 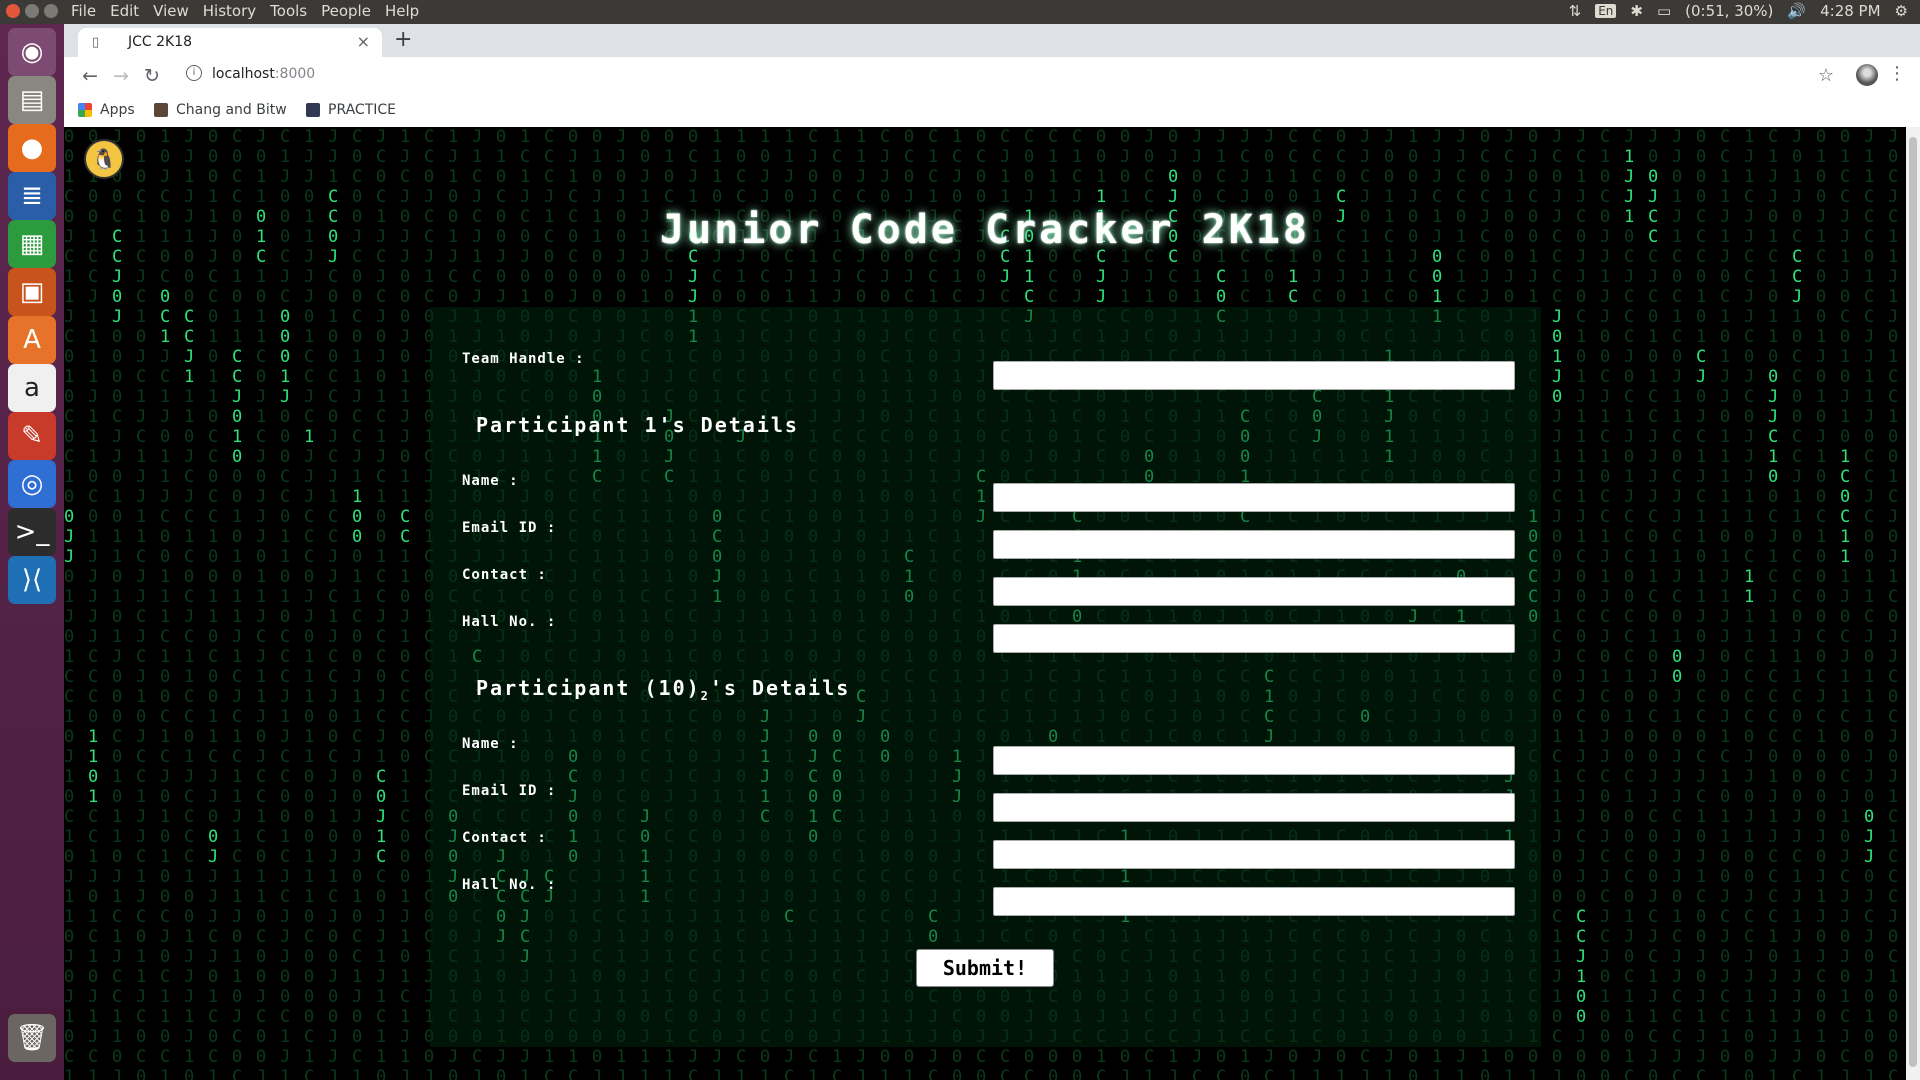 I want to click on unity-launcher: ◉ ▤ ● ≣ ▦ ▣ A a ✎ ◎ >_ ⟩⟨ 🗑, so click(x=32, y=552).